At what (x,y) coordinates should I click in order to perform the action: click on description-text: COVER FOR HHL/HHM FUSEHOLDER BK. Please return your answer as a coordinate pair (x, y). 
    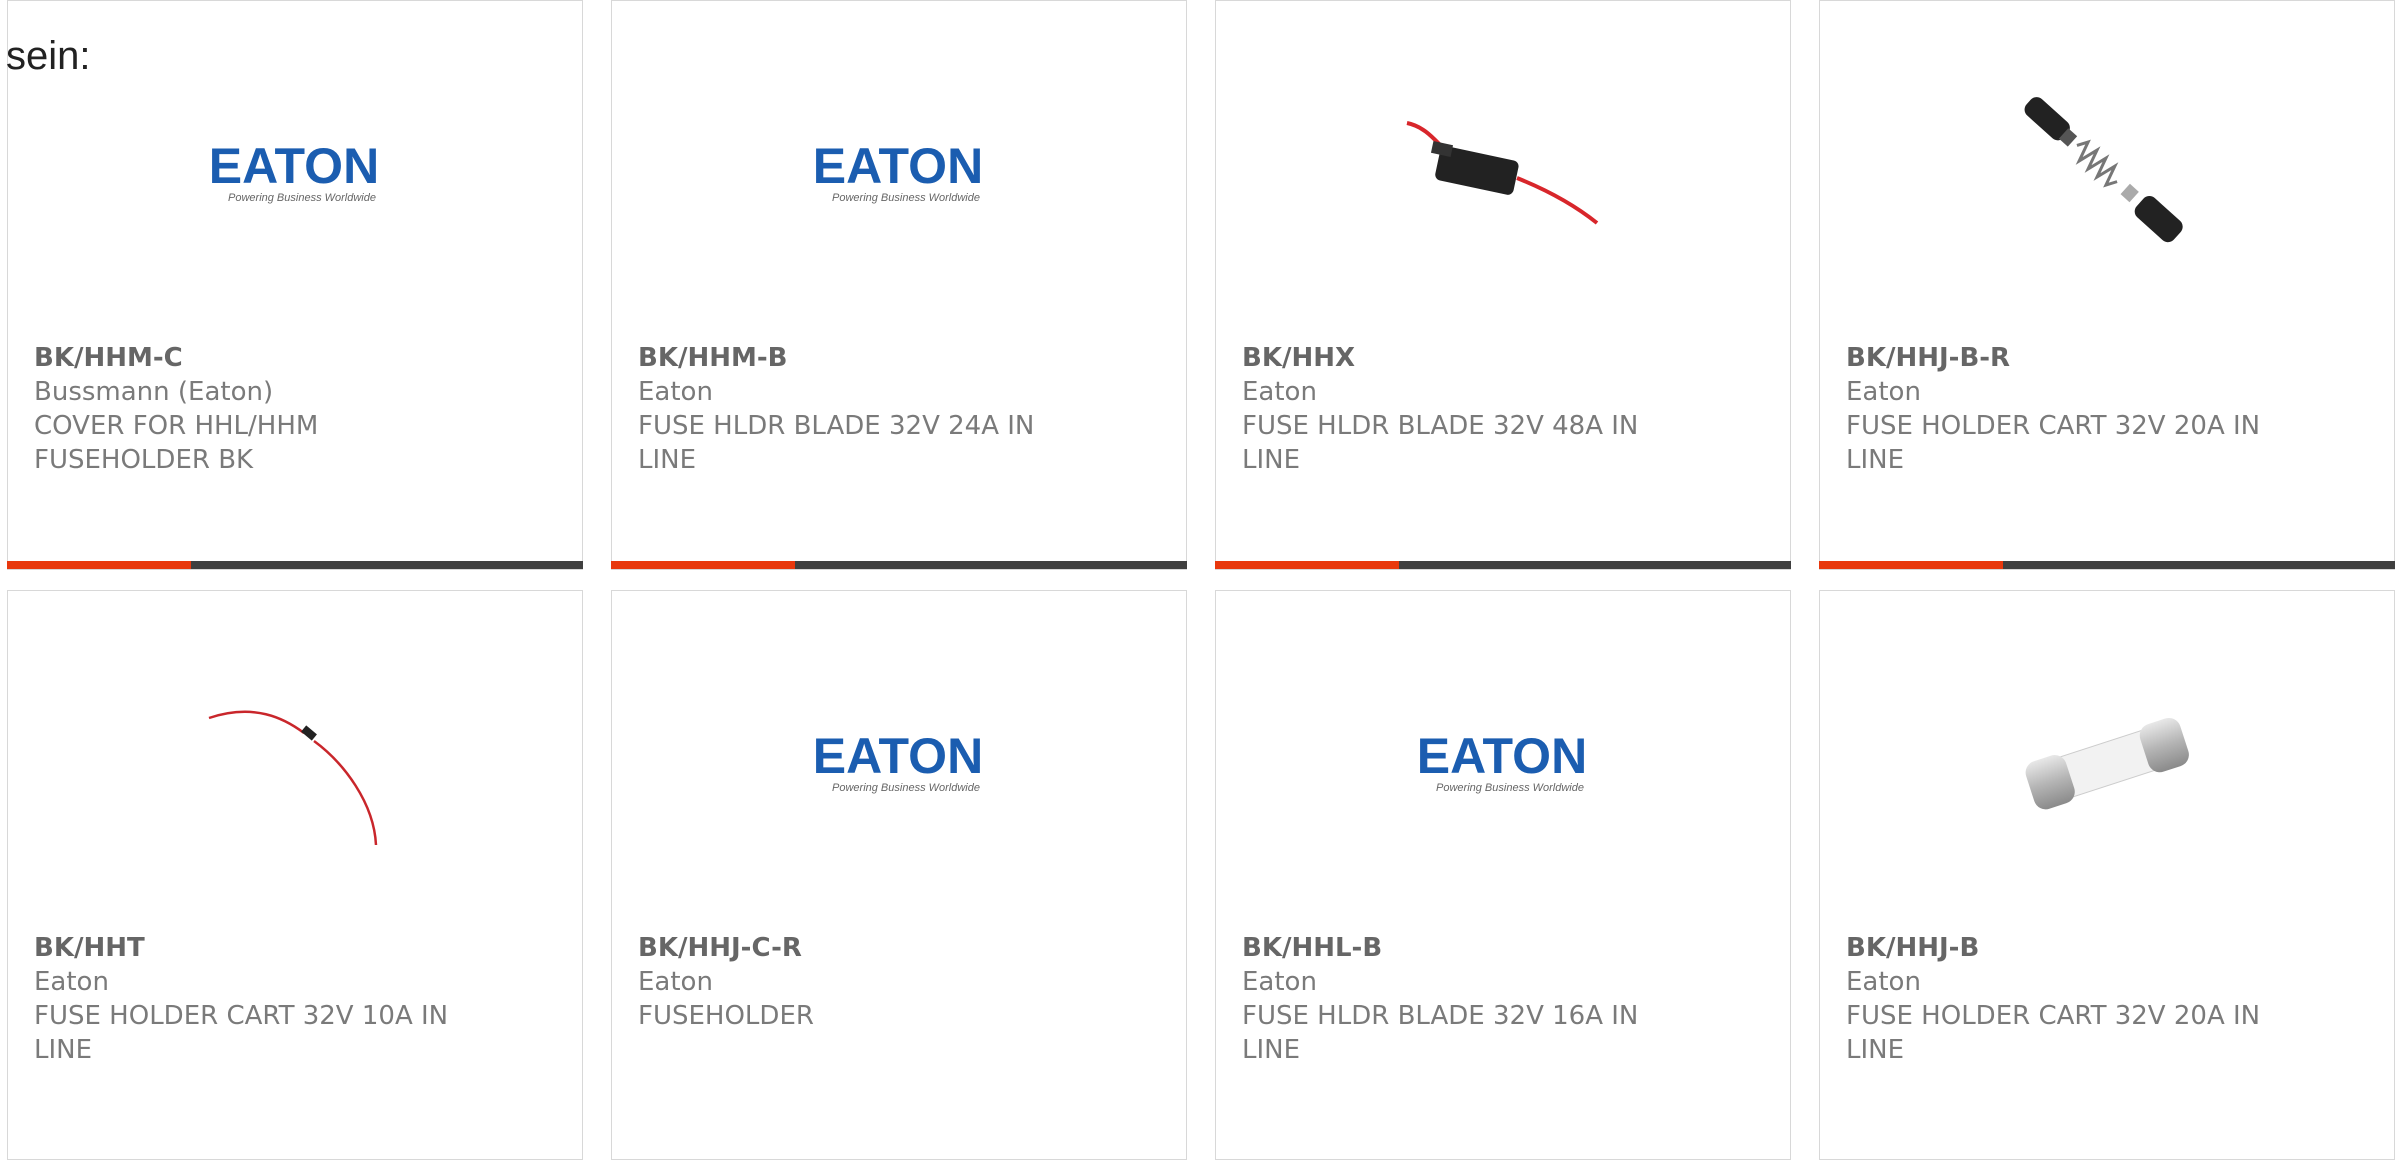
    Looking at the image, I should click on (176, 443).